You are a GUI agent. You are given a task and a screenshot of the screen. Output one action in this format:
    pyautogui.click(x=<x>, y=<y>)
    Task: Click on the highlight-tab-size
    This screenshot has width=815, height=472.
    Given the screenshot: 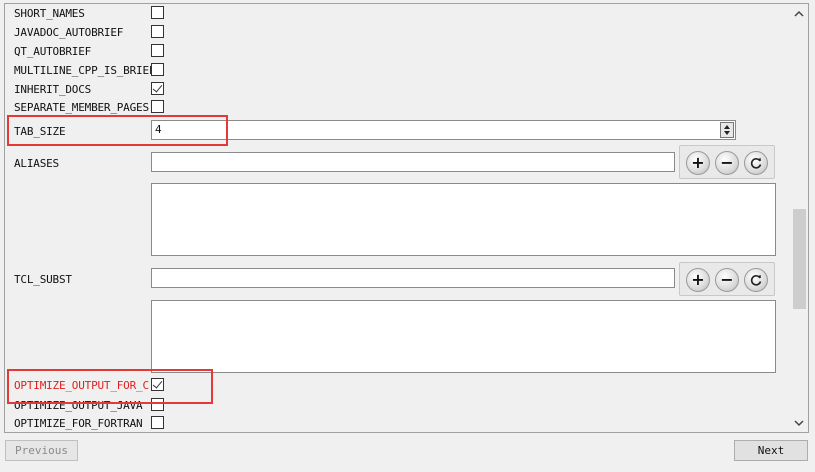 What is the action you would take?
    pyautogui.click(x=117, y=130)
    